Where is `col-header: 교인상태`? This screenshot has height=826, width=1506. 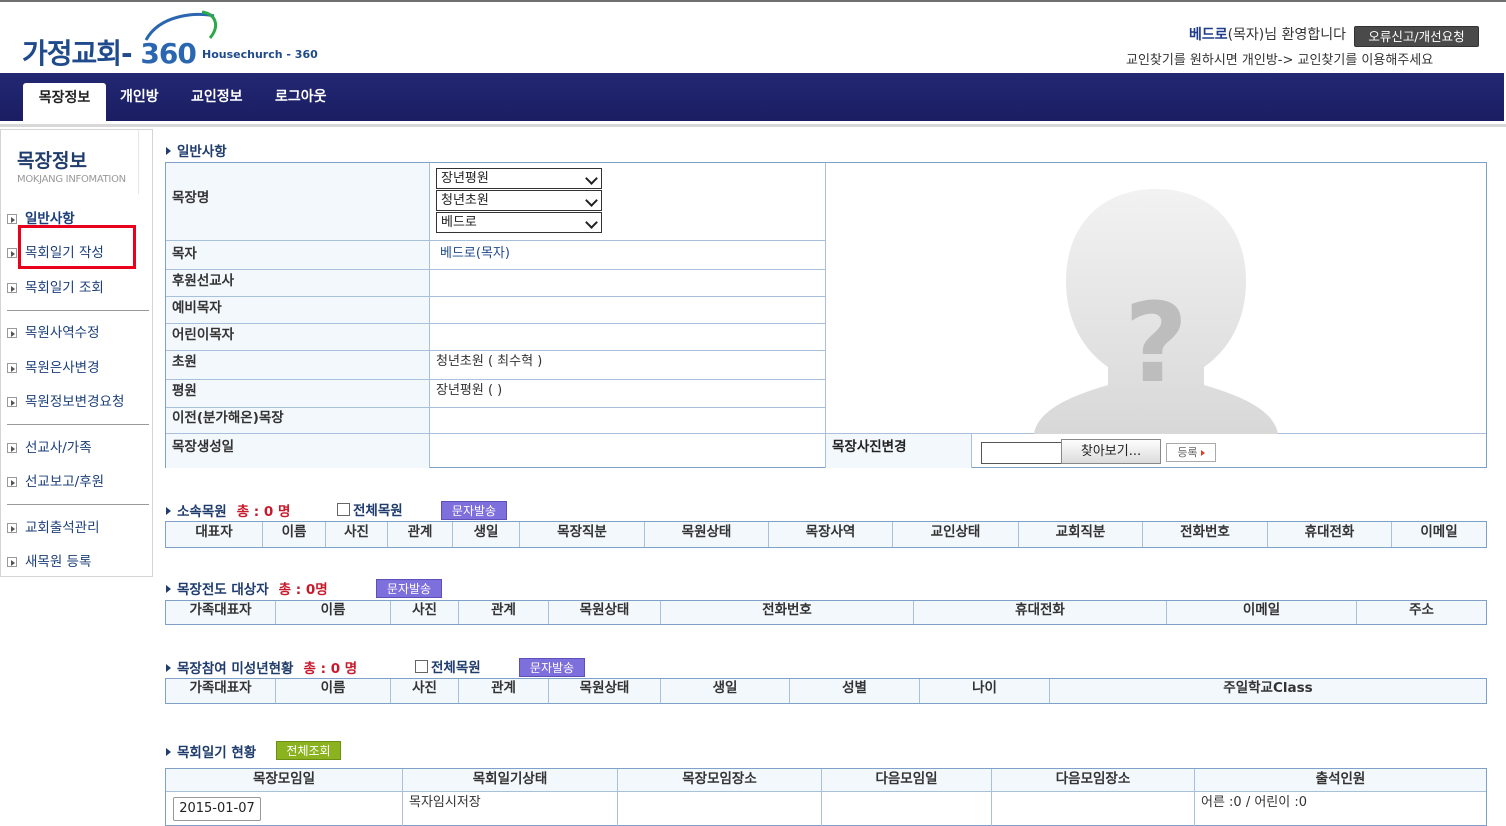 col-header: 교인상태 is located at coordinates (956, 534).